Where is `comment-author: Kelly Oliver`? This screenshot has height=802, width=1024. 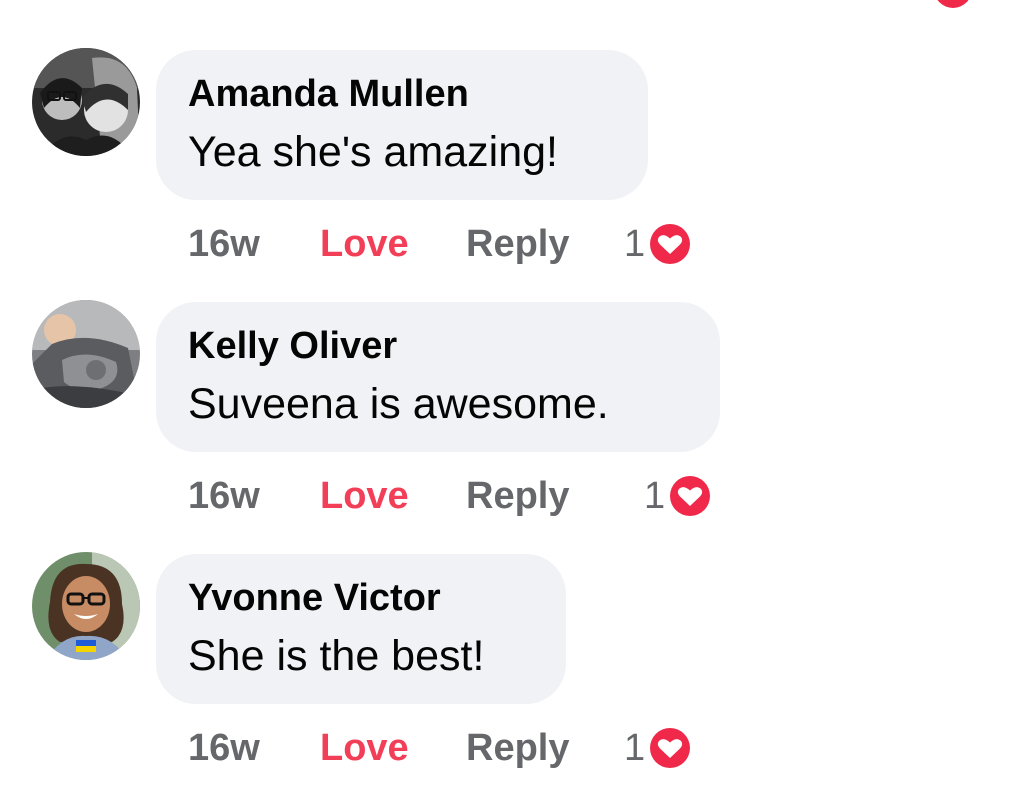
comment-author: Kelly Oliver is located at coordinates (434, 346).